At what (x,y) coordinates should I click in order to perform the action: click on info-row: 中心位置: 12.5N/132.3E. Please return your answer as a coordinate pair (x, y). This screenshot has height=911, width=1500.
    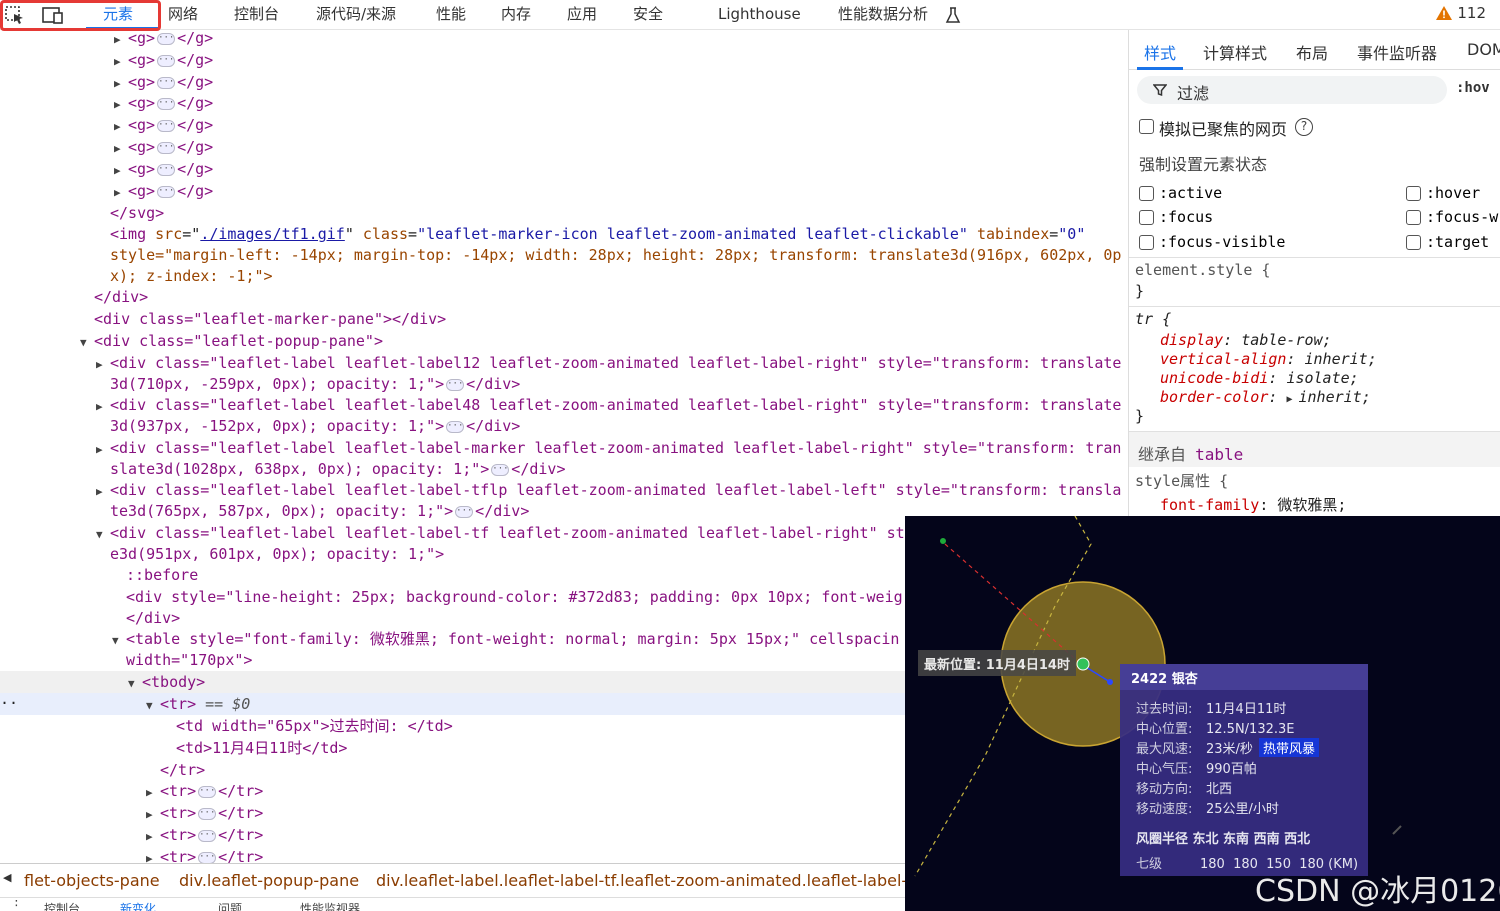
    Looking at the image, I should click on (1215, 729).